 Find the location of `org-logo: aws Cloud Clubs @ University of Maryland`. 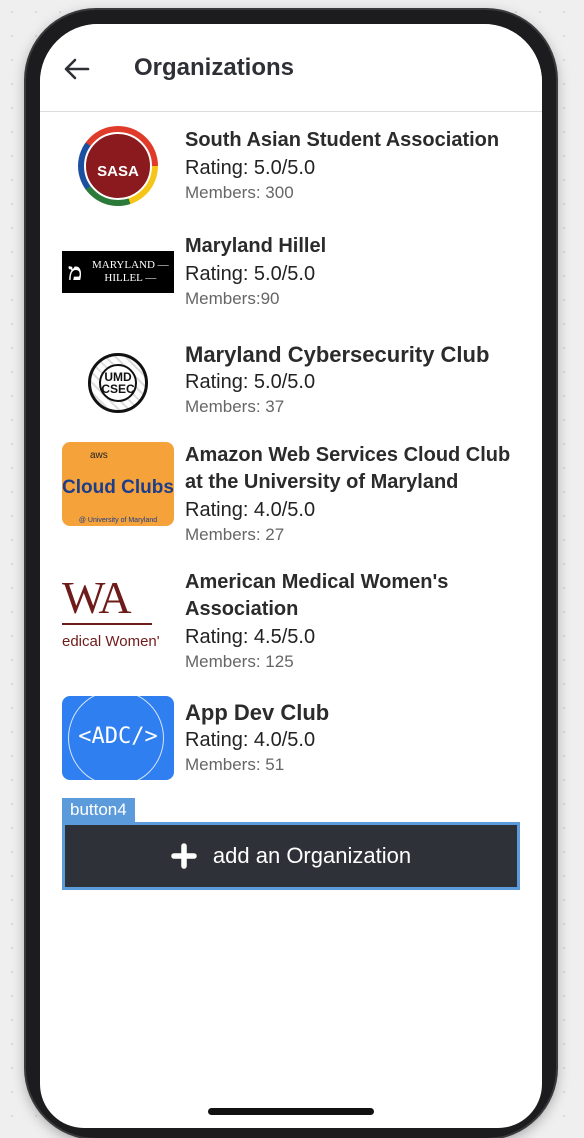

org-logo: aws Cloud Clubs @ University of Maryland is located at coordinates (118, 484).